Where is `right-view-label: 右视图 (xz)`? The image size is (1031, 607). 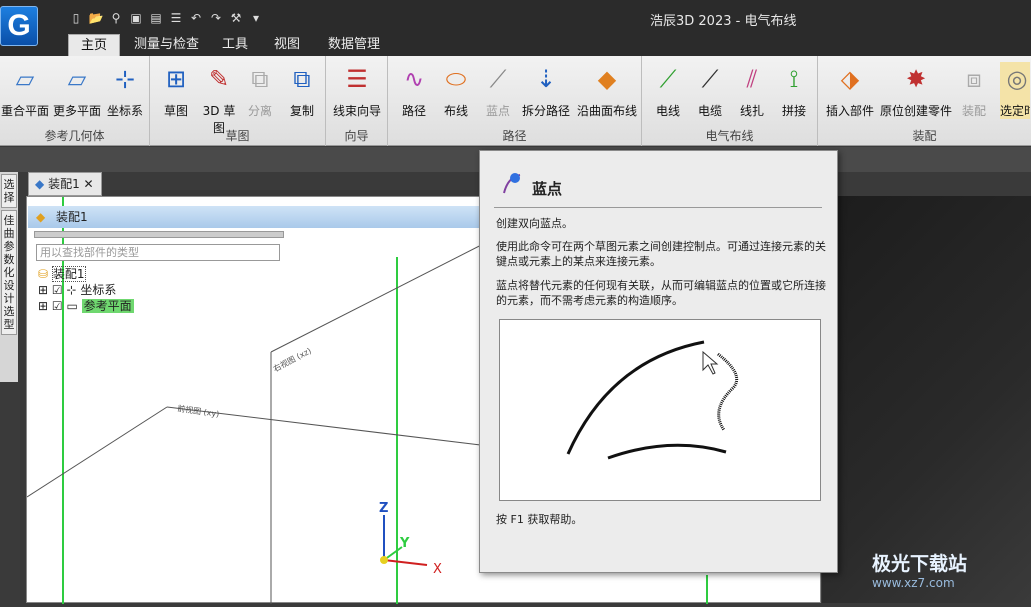
right-view-label: 右视图 (xz) is located at coordinates (292, 359).